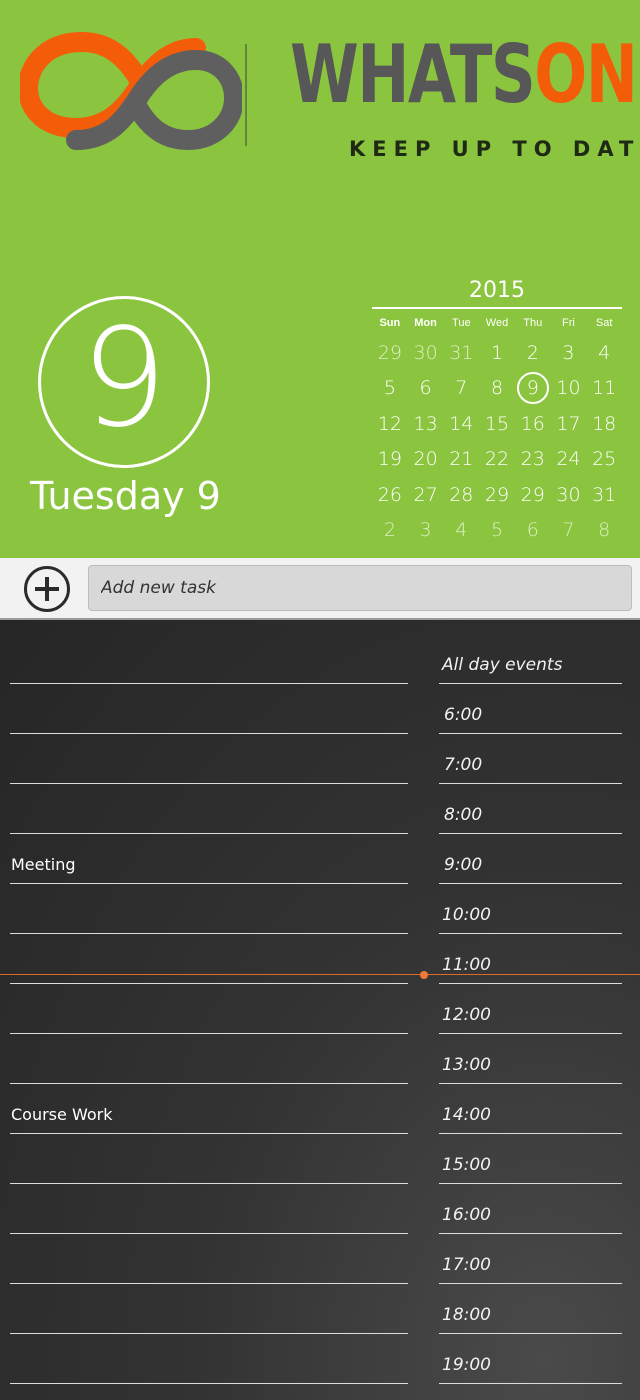 The image size is (640, 1400). Describe the element at coordinates (320, 1059) in the screenshot. I see `schedule-row: 13:00` at that location.